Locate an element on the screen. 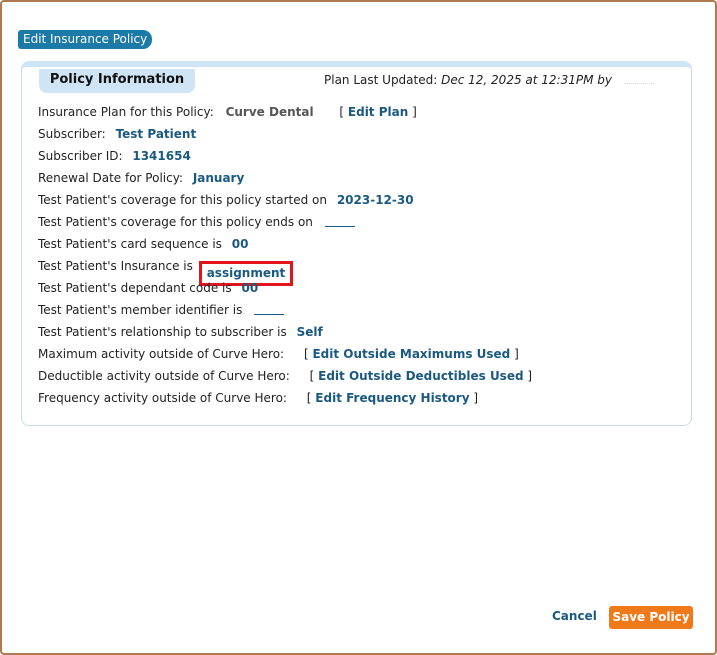 Image resolution: width=717 pixels, height=655 pixels. row-subscriber-id: Subscriber ID: 1341654 is located at coordinates (114, 156).